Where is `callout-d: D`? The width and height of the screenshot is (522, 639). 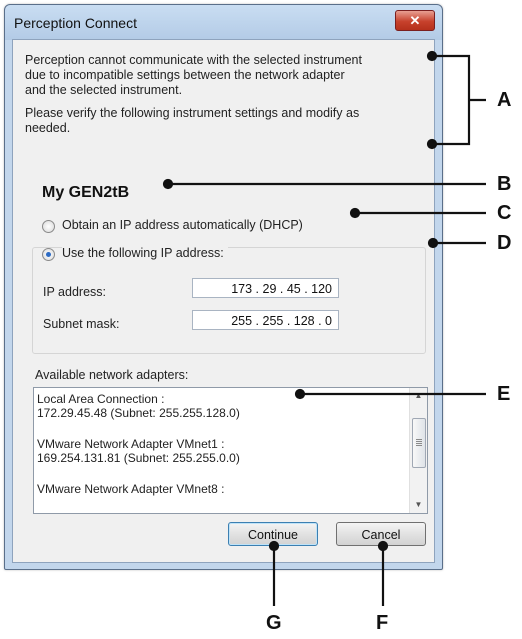
callout-d: D is located at coordinates (504, 243).